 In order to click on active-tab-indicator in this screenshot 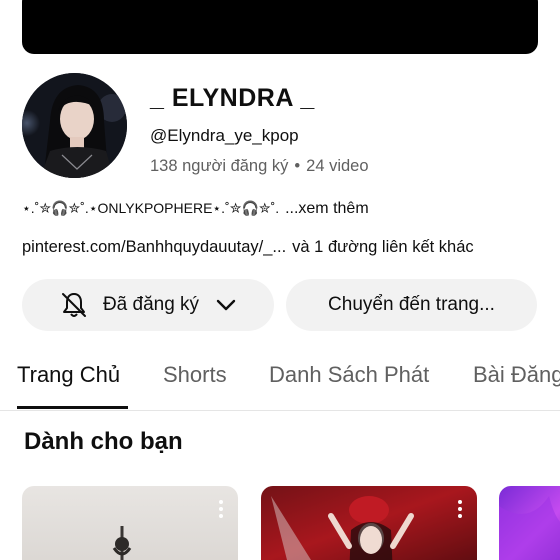, I will do `click(72, 407)`.